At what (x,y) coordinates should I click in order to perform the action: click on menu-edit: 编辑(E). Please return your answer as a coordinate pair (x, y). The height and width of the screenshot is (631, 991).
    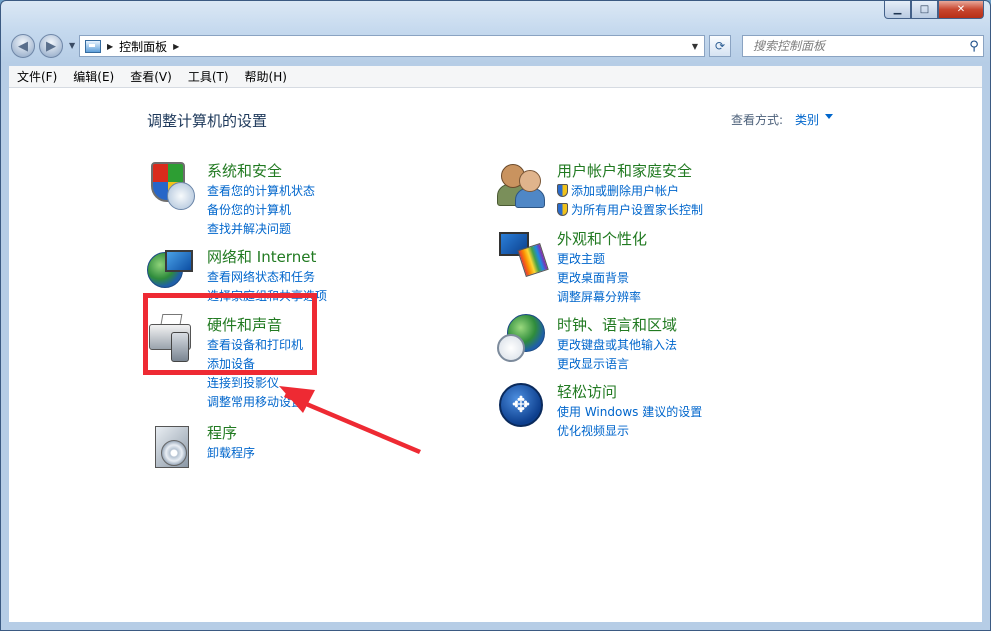
    Looking at the image, I should click on (93, 76).